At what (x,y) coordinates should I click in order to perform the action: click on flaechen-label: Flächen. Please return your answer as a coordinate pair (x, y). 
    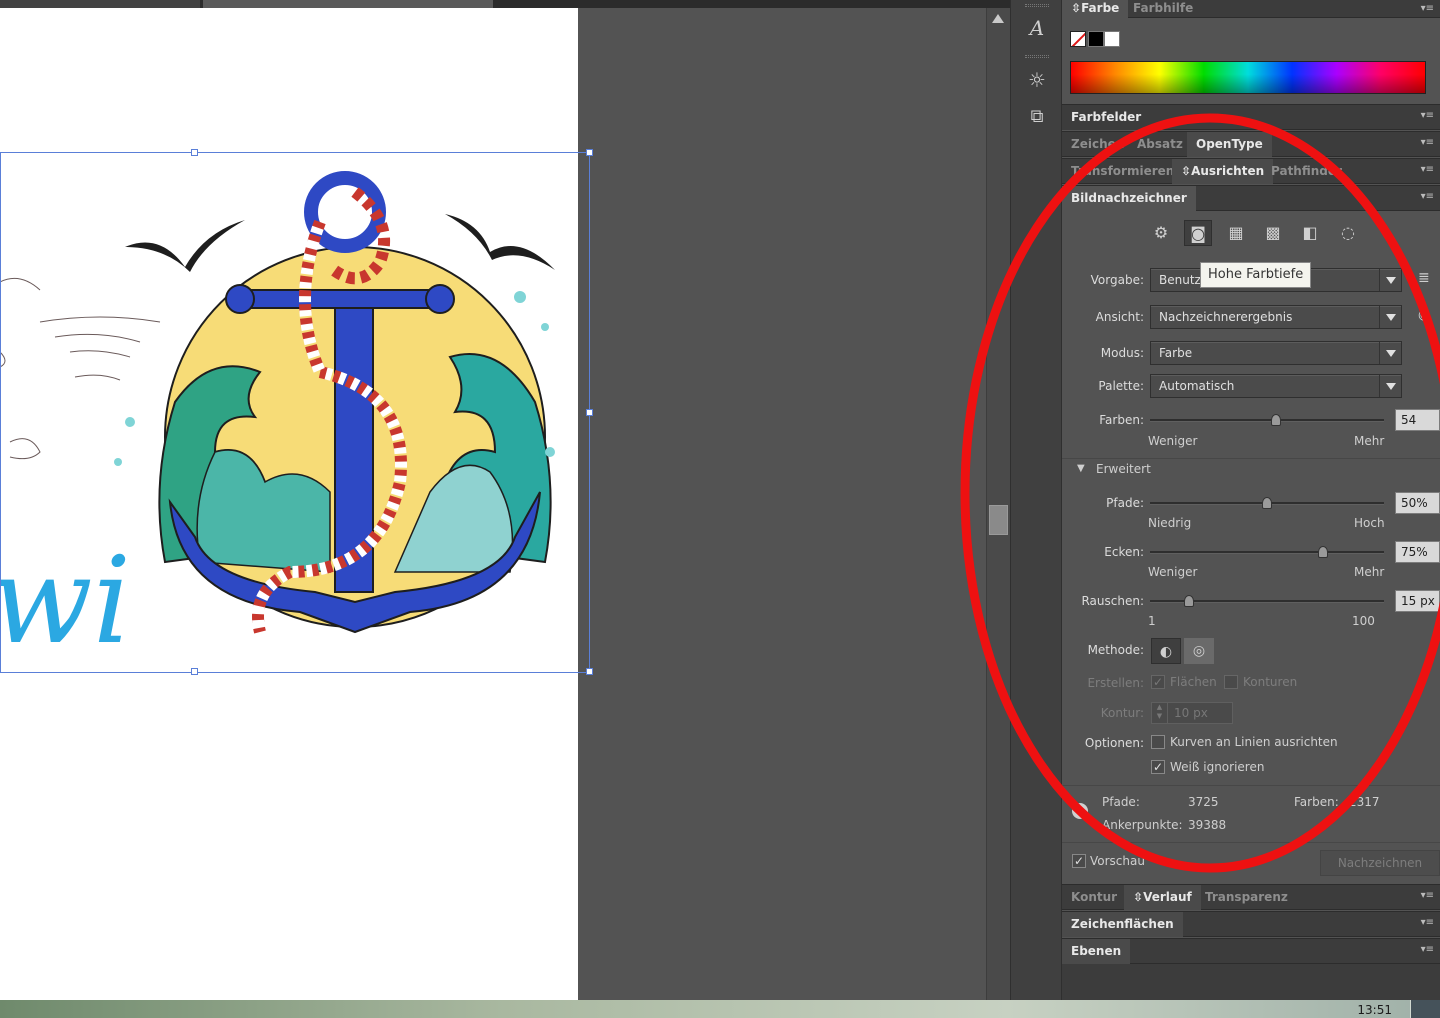
    Looking at the image, I should click on (1193, 682).